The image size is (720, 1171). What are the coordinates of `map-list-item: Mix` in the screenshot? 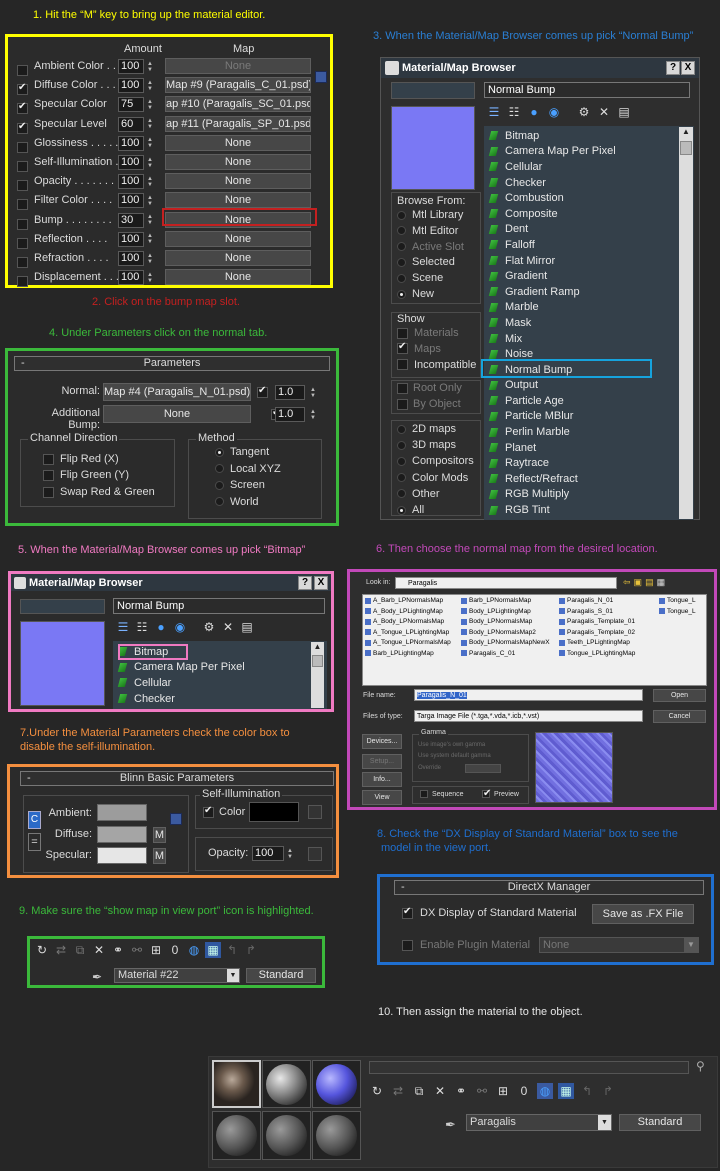 It's located at (589, 339).